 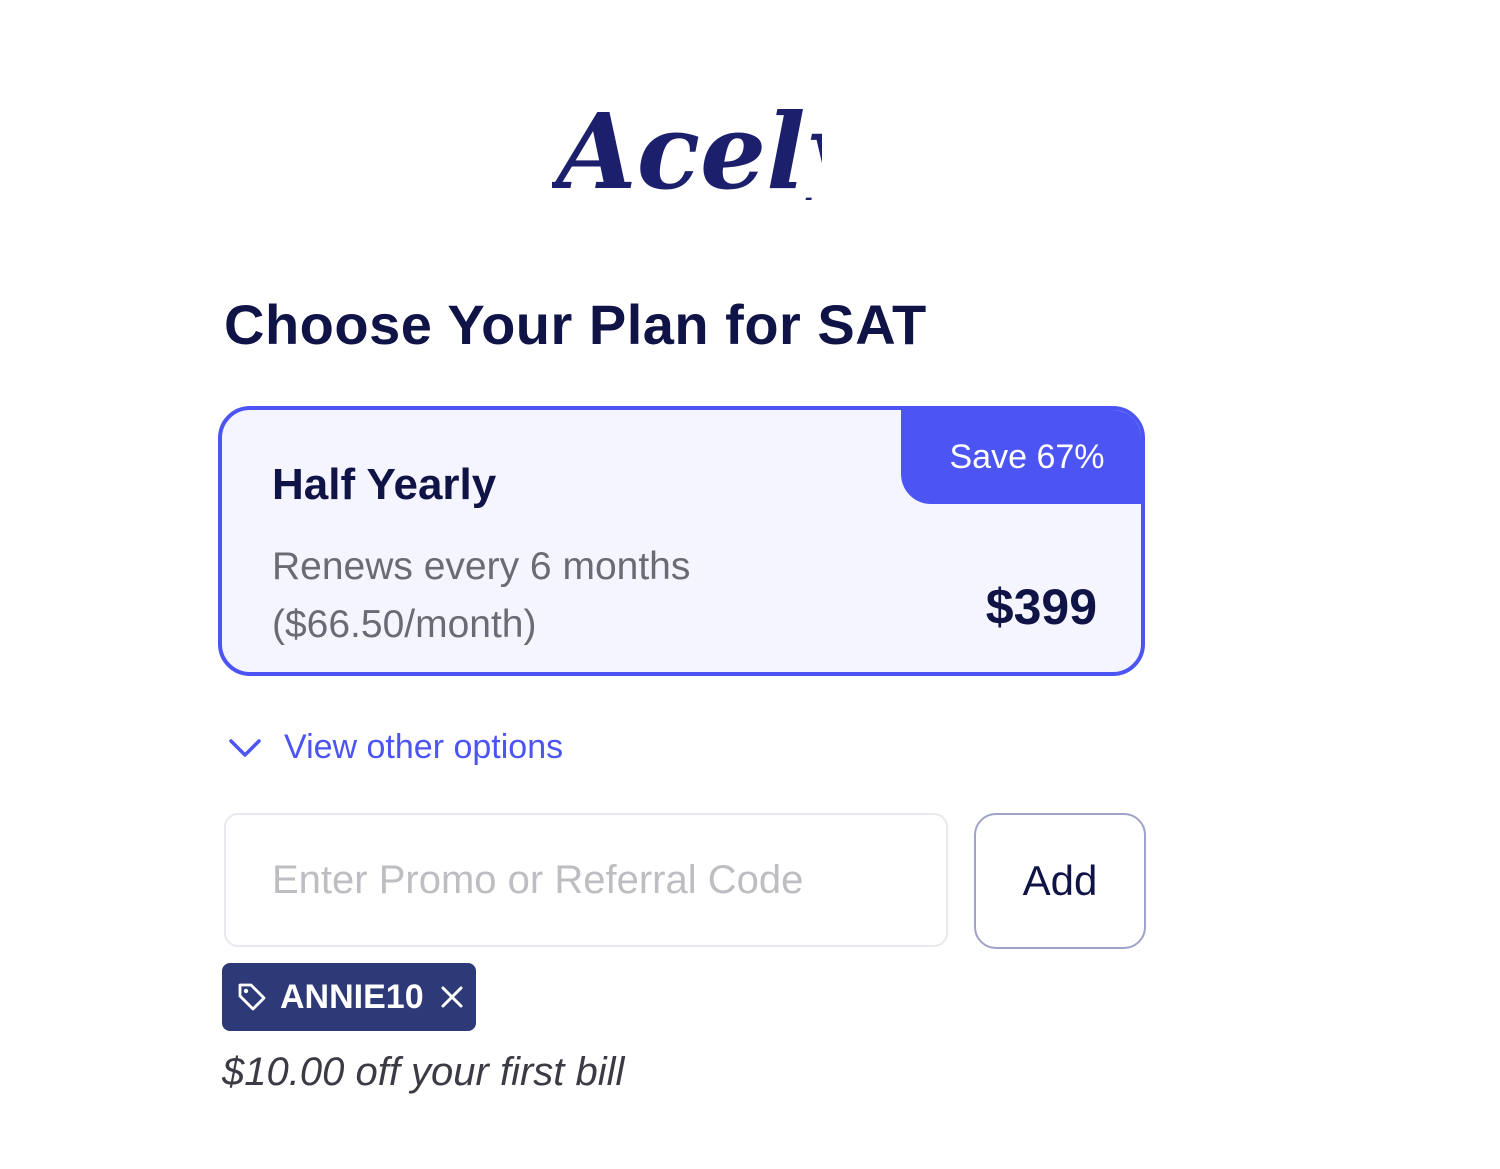 I want to click on close-icon, so click(x=452, y=997).